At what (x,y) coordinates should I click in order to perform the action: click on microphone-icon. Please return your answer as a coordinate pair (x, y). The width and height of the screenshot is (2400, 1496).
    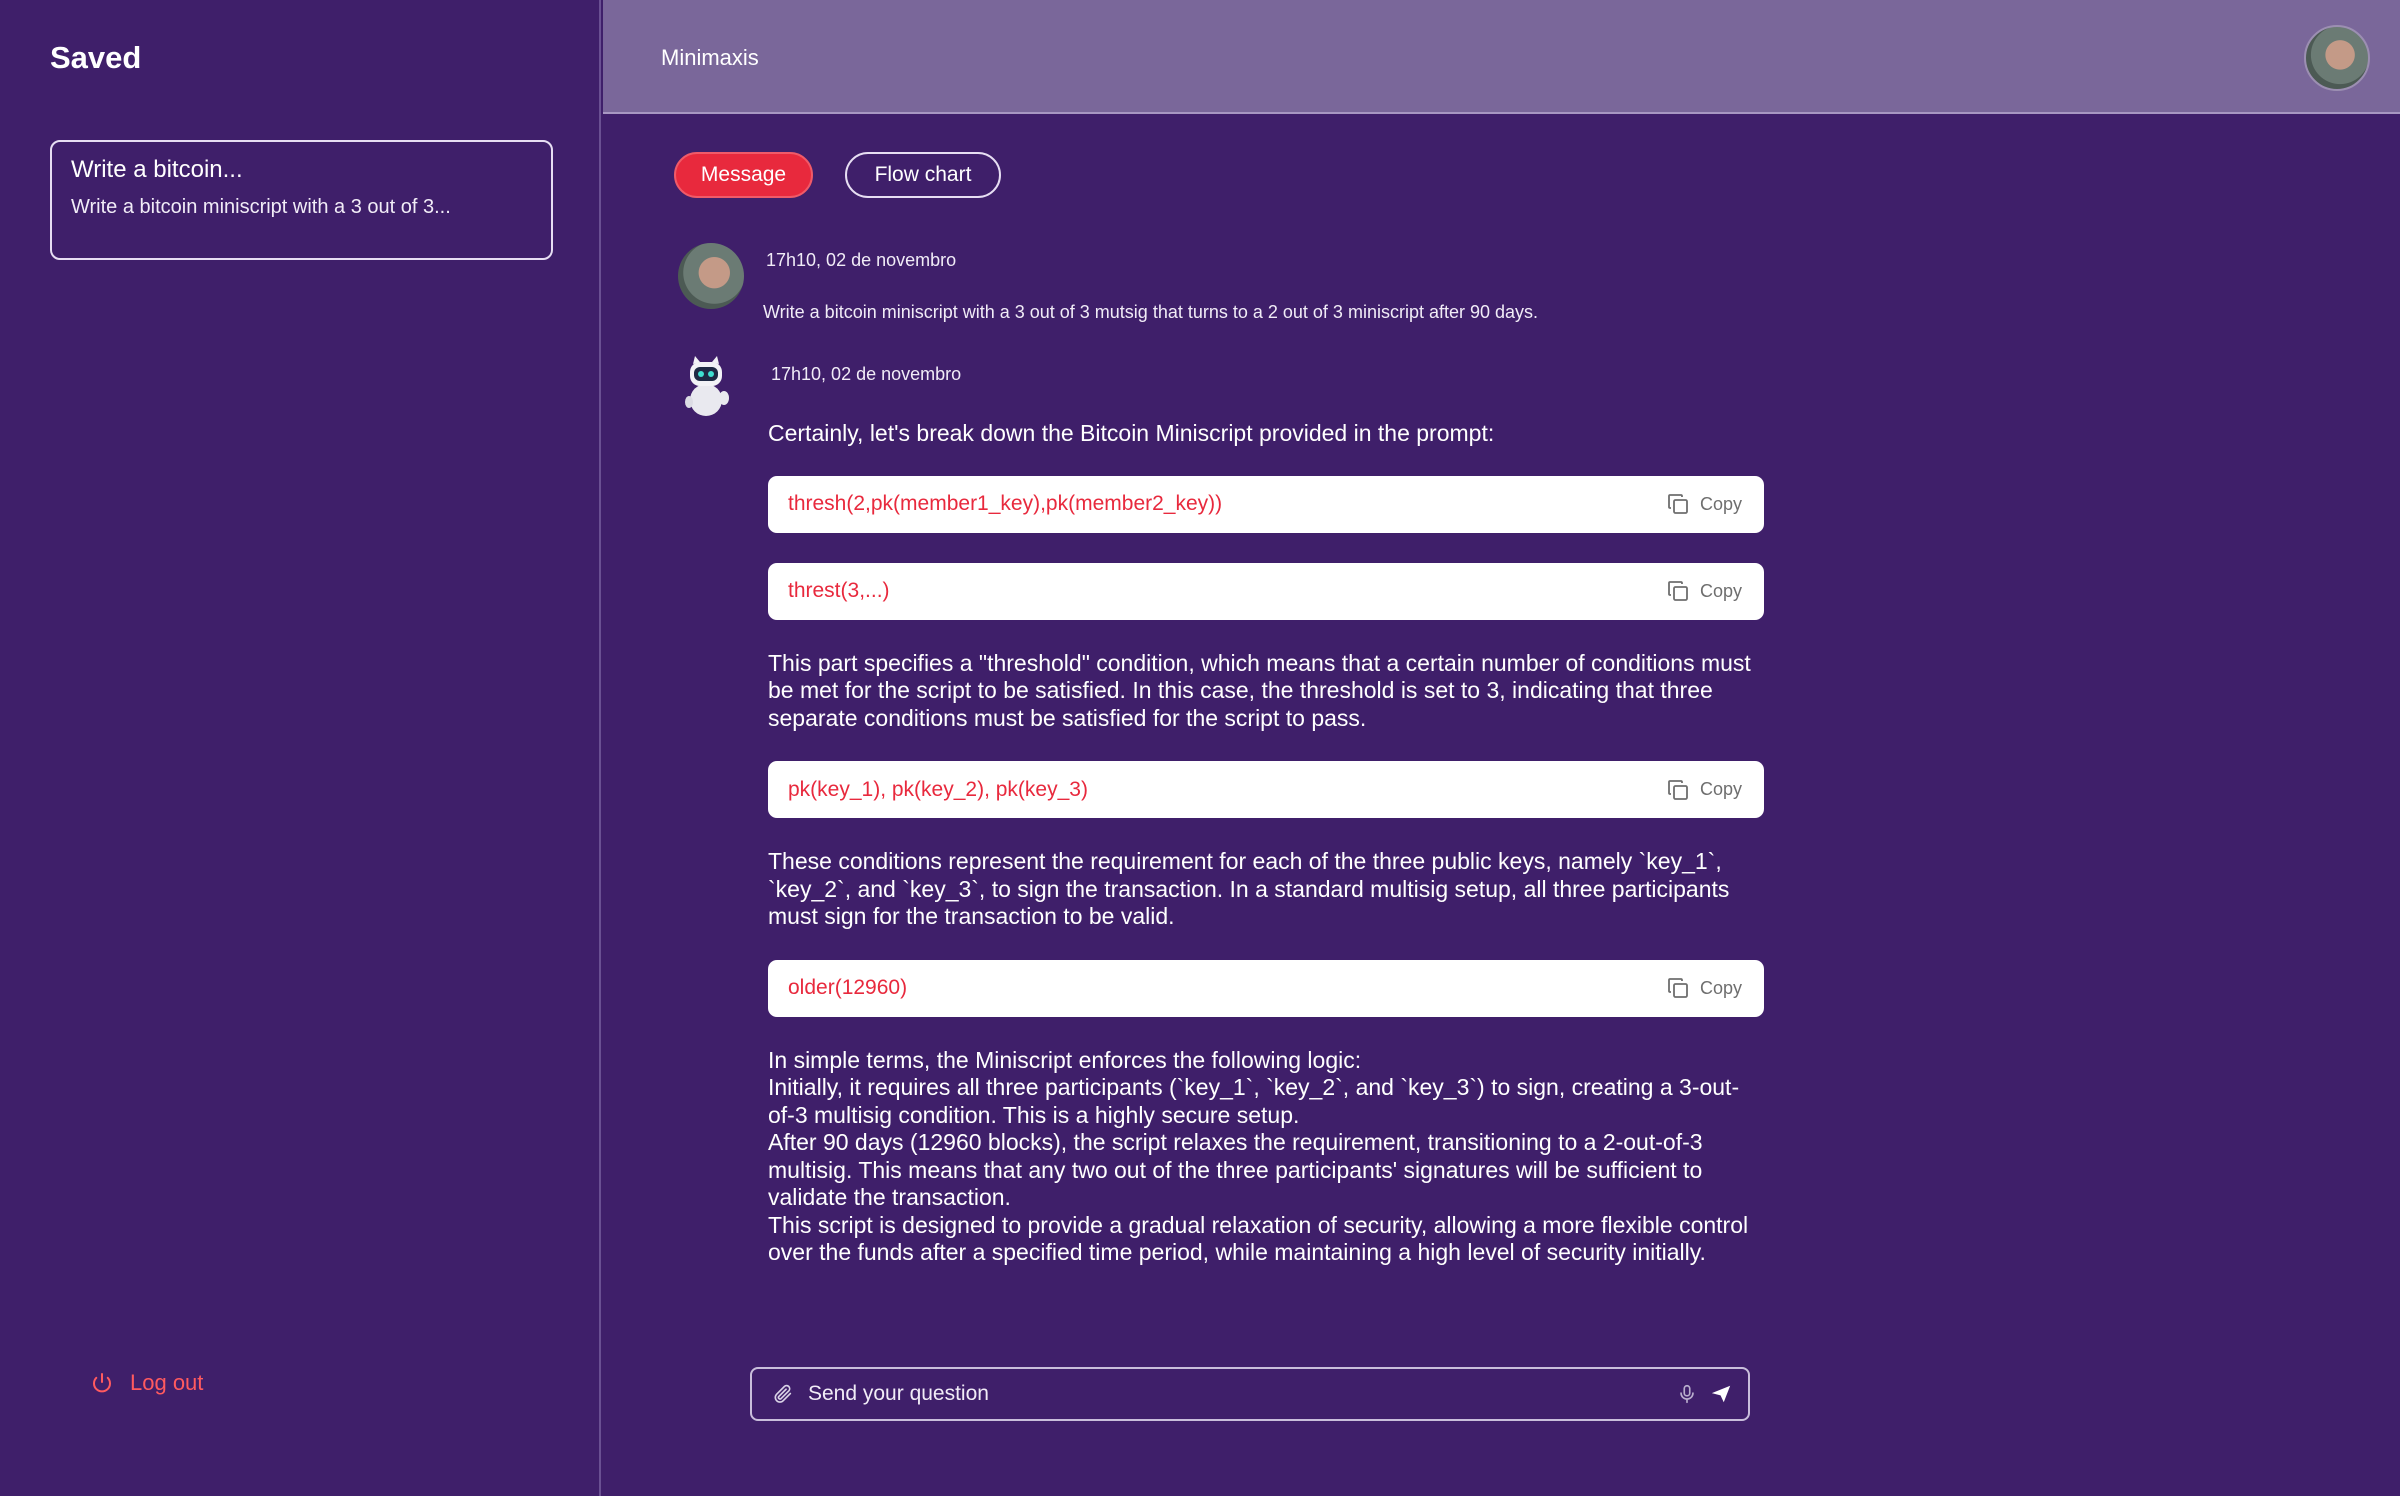
    Looking at the image, I should click on (1687, 1394).